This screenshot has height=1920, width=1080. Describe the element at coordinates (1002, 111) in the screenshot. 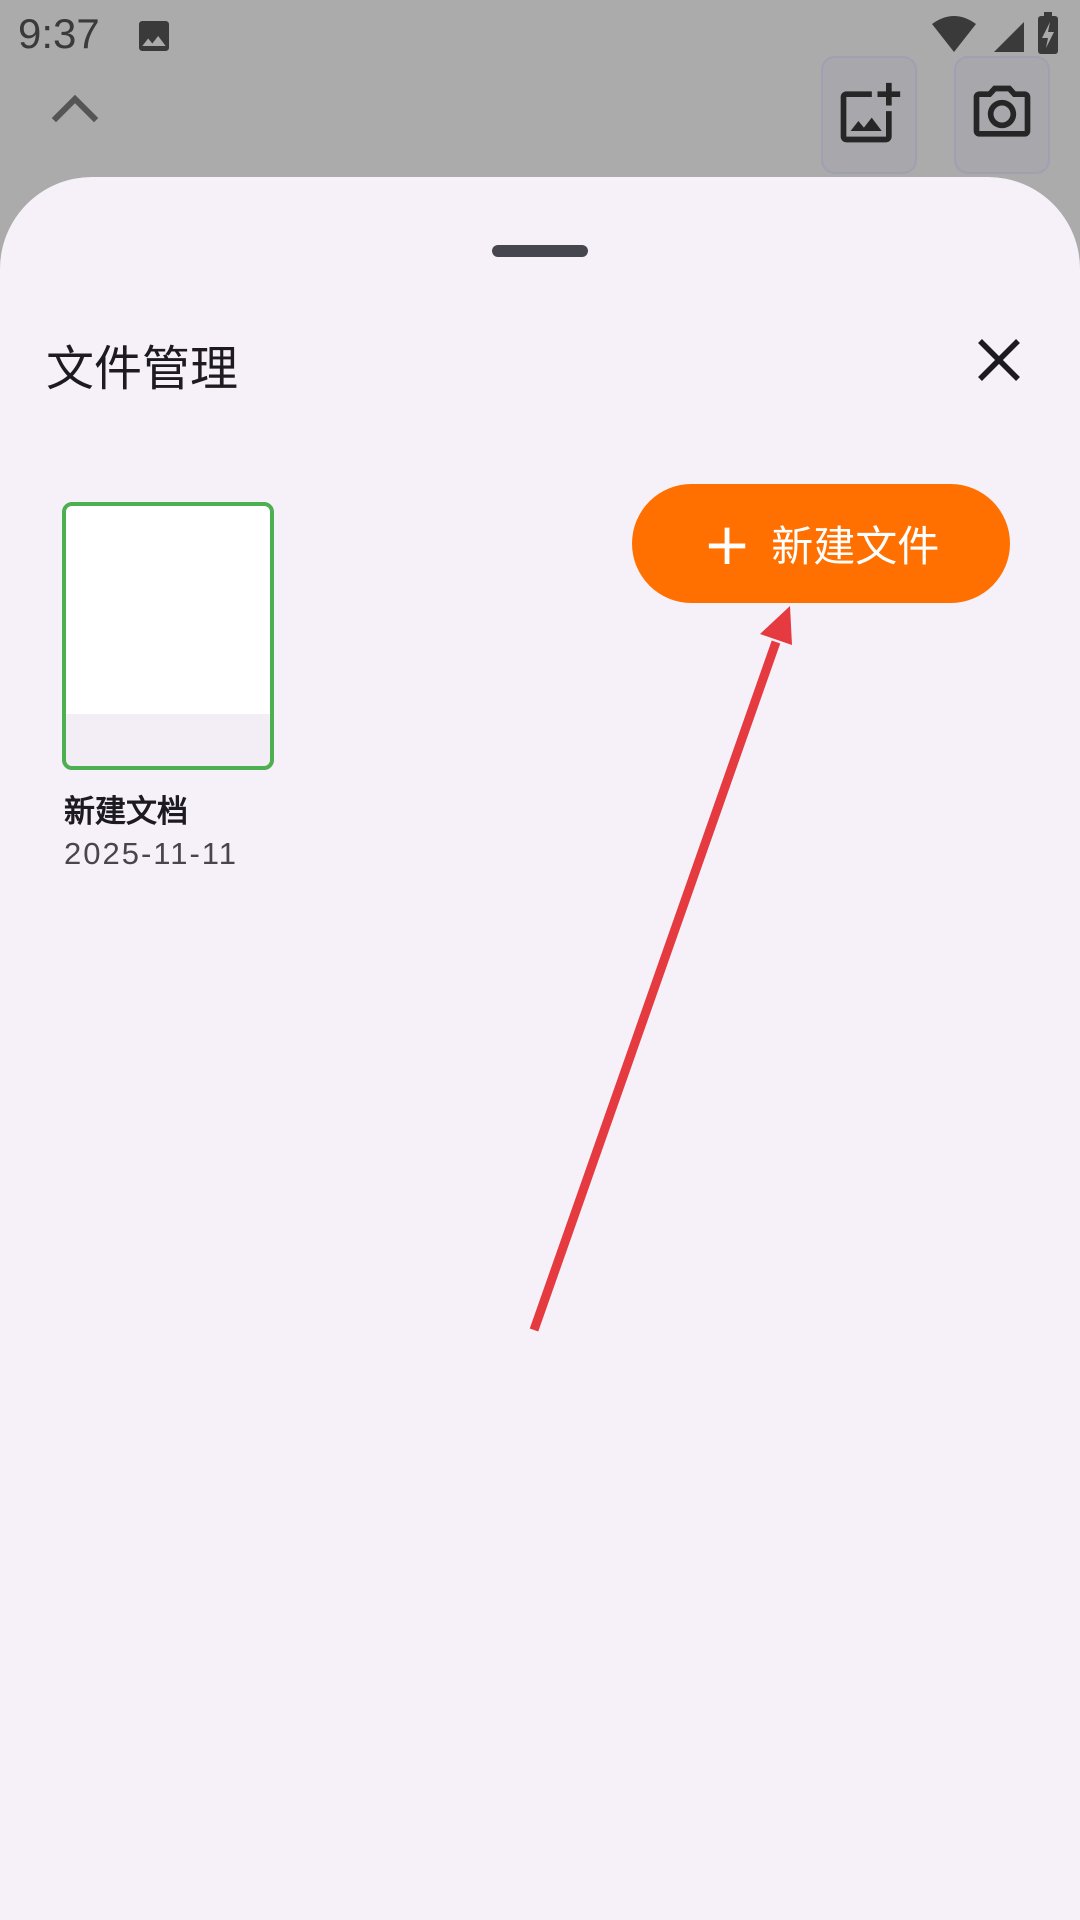

I see `camera-icon` at that location.